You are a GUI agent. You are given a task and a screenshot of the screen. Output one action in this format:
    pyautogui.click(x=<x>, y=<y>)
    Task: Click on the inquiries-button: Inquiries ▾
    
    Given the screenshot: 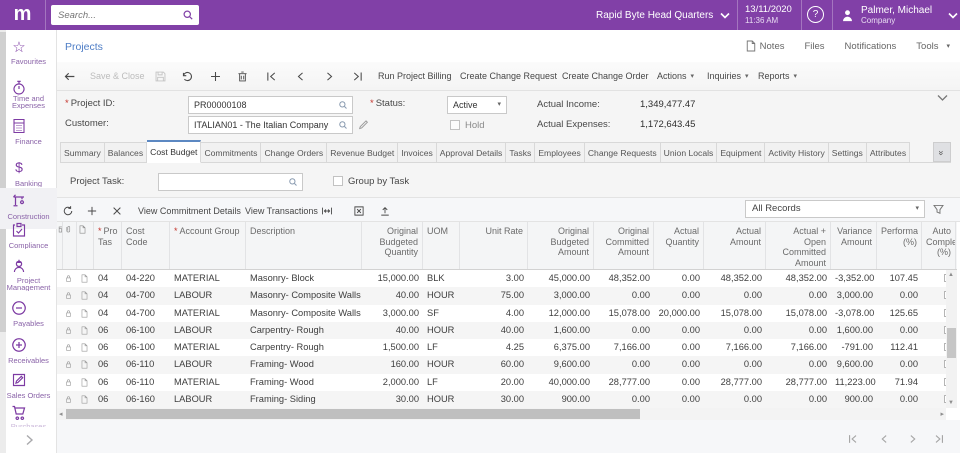 What is the action you would take?
    pyautogui.click(x=728, y=76)
    